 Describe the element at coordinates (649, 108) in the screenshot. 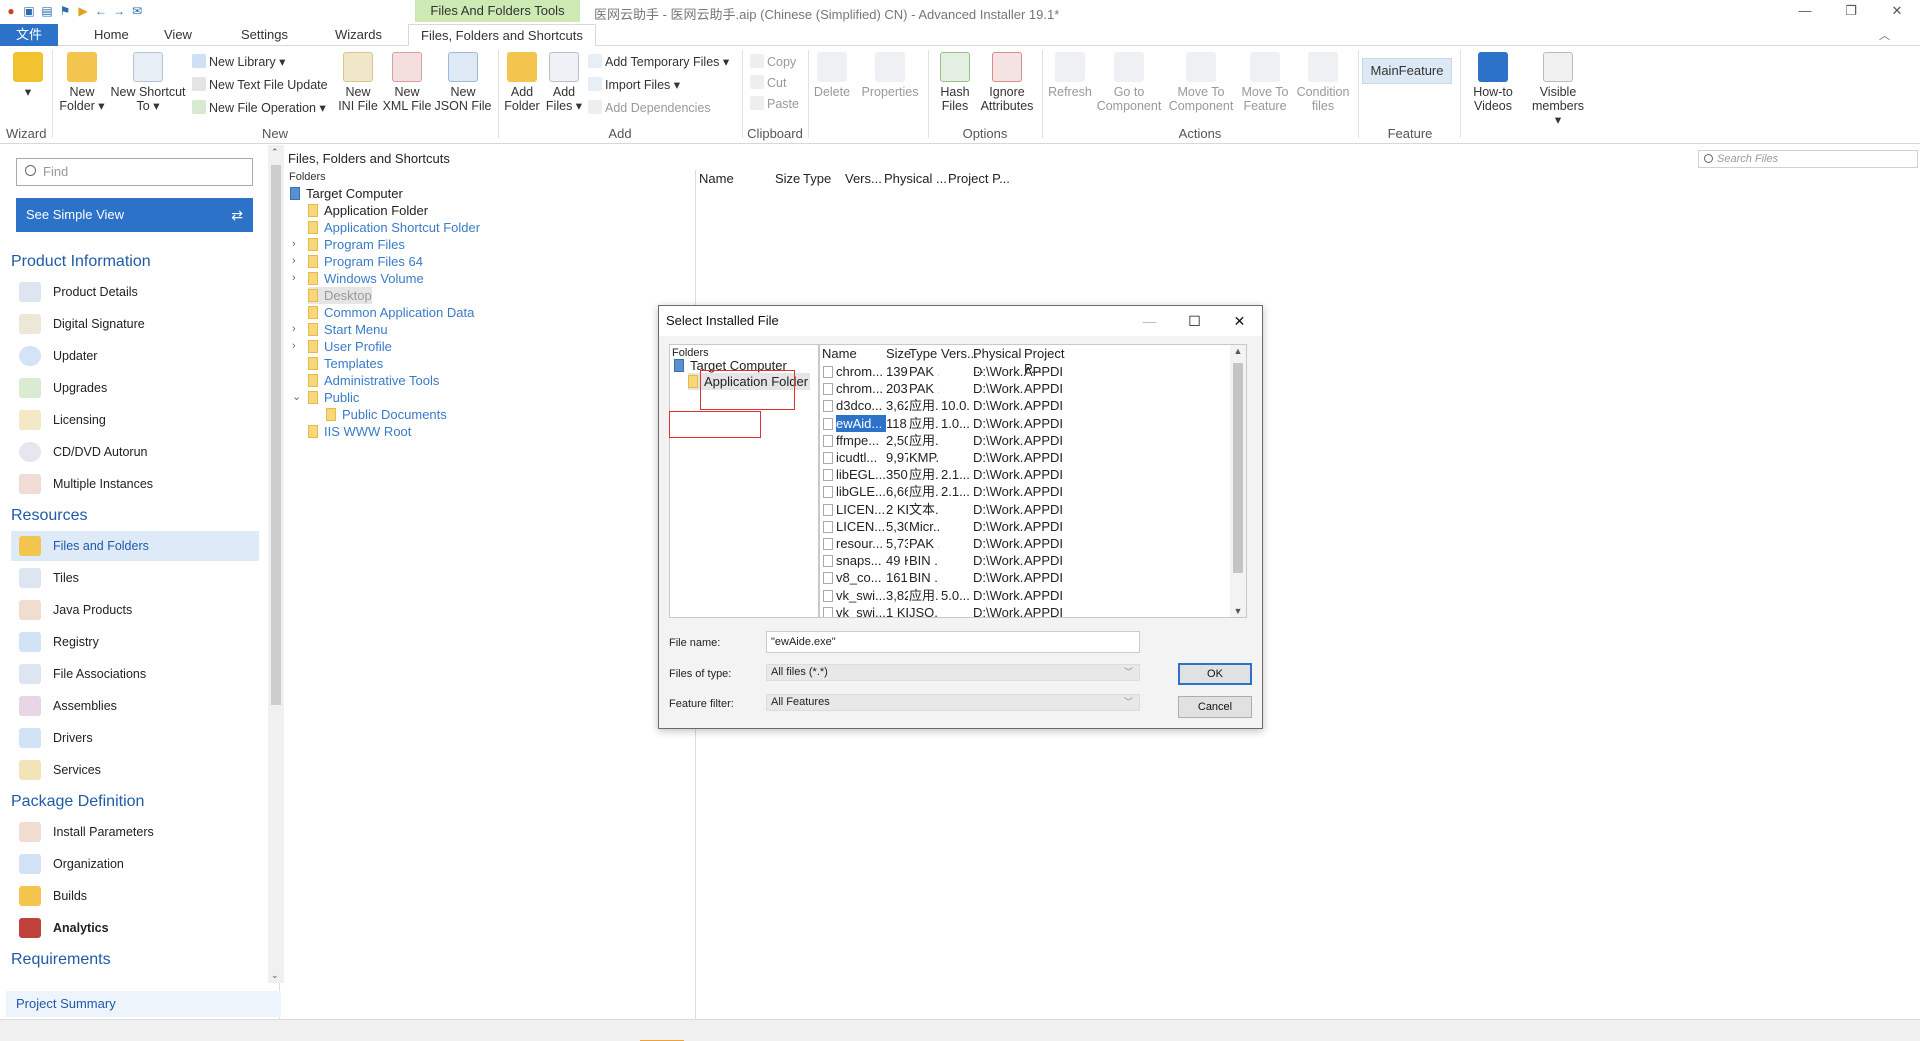

I see `add-dependencies-button: Add Dependencies` at that location.